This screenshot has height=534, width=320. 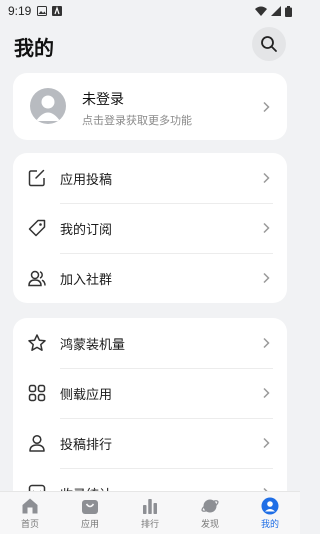 What do you see at coordinates (261, 11) in the screenshot?
I see `wifi-icon` at bounding box center [261, 11].